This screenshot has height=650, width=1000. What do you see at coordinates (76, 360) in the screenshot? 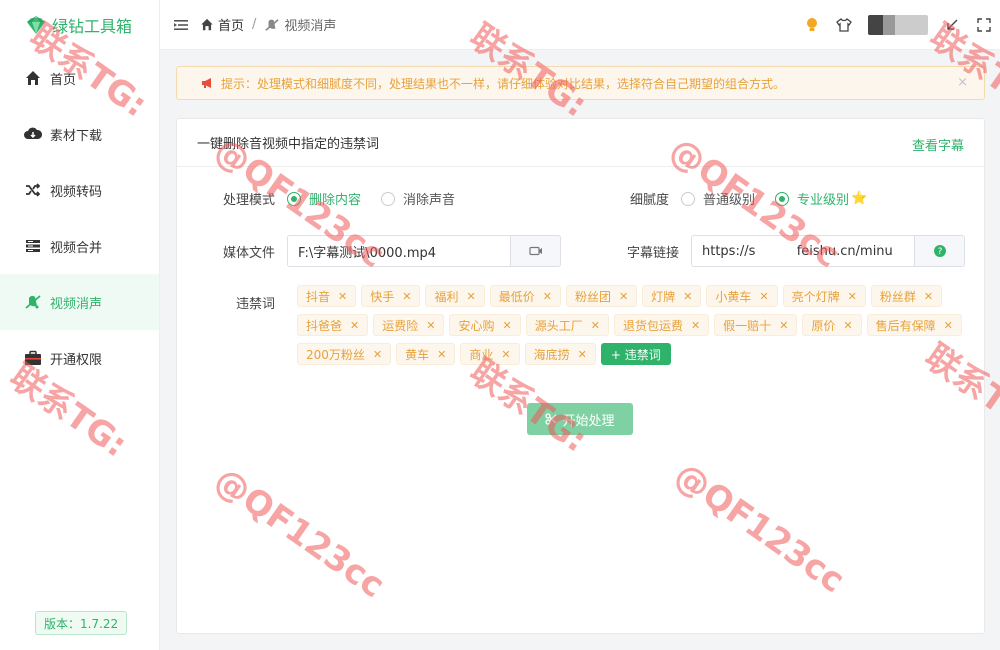
I see `sidebar-item-label: 开通权限` at bounding box center [76, 360].